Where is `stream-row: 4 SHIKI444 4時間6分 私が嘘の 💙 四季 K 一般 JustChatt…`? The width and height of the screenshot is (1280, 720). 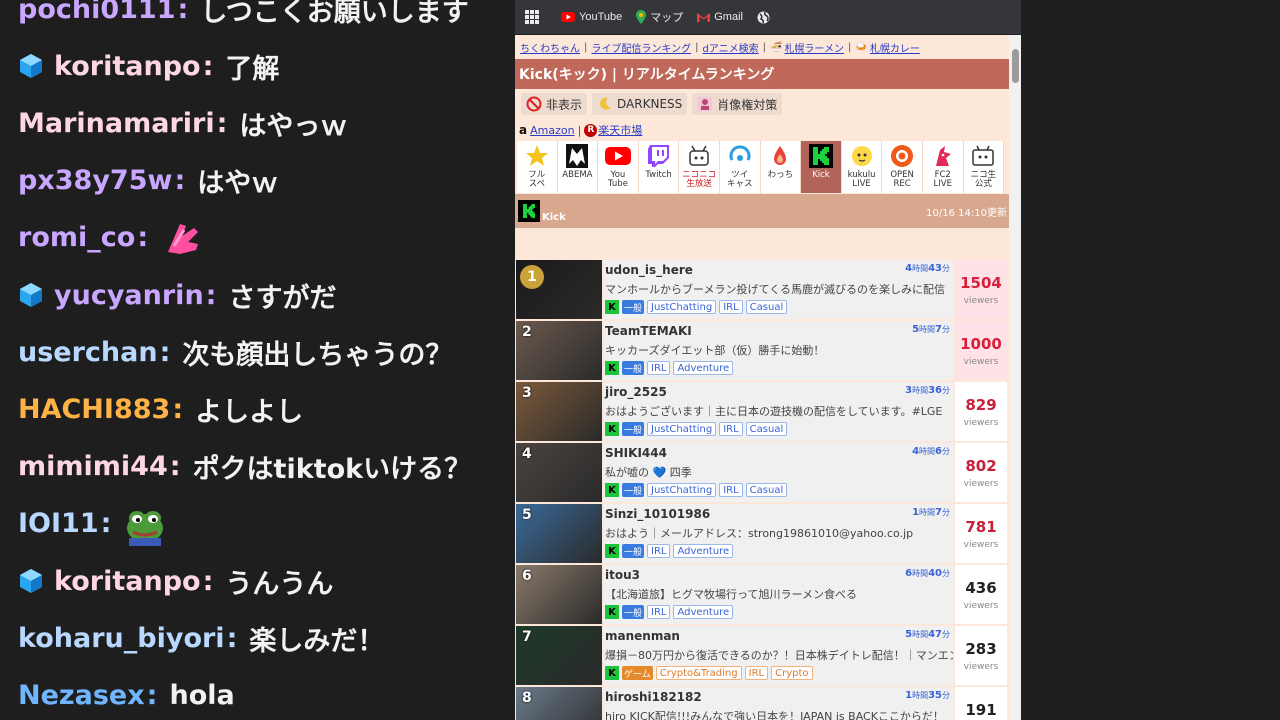
stream-row: 4 SHIKI444 4時間6分 私が嘘の 💙 四季 K 一般 JustChatt… is located at coordinates (762, 472).